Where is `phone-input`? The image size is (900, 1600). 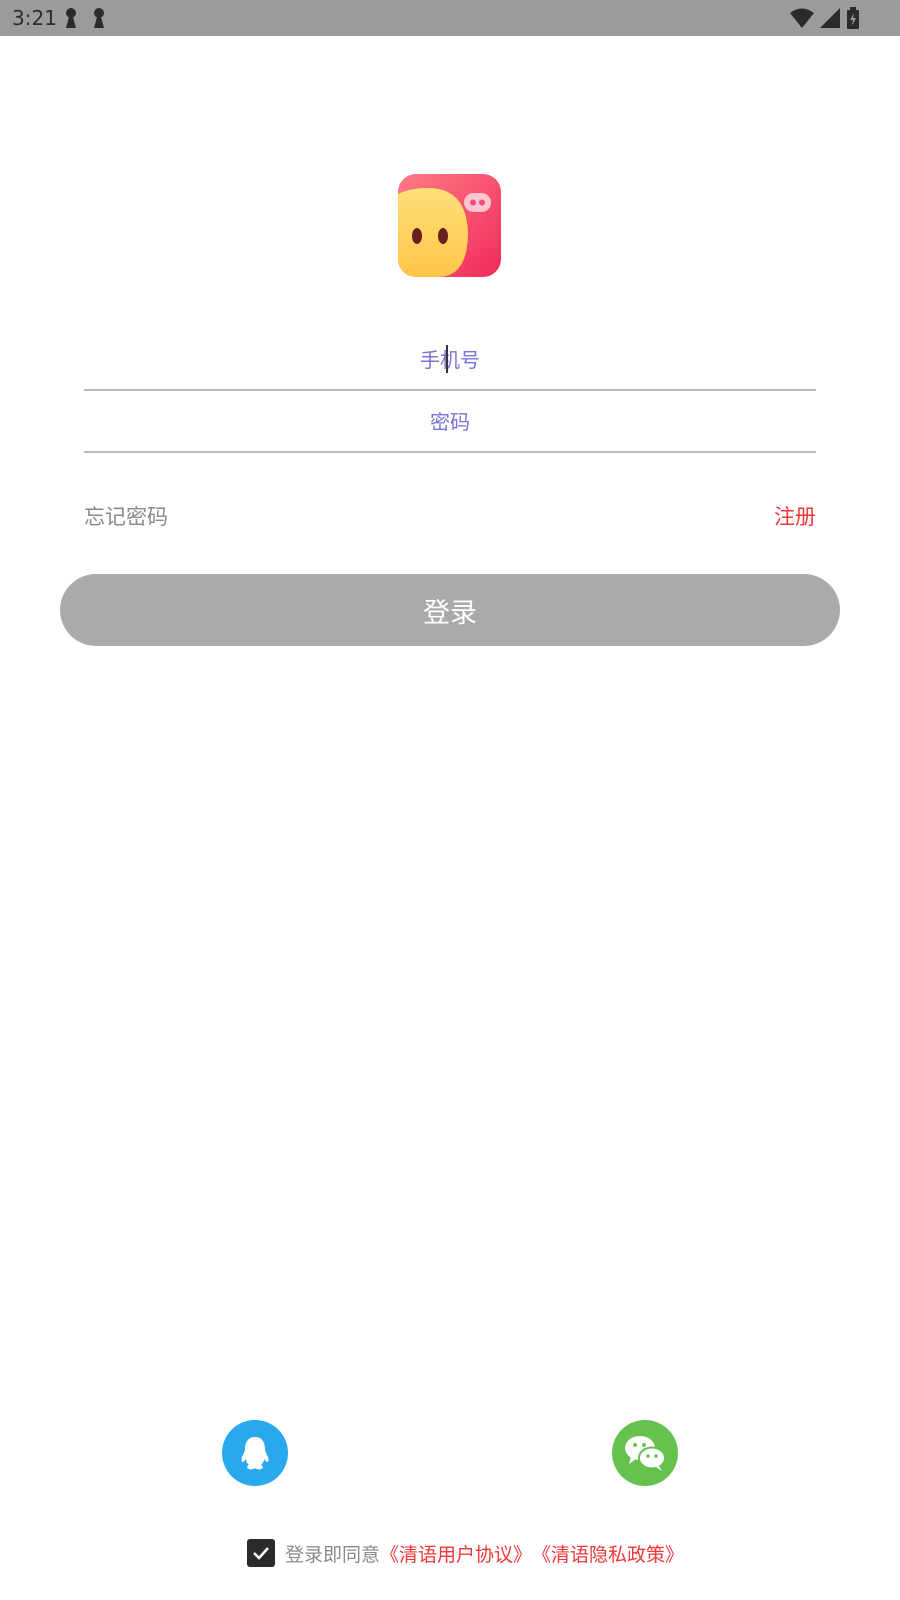 phone-input is located at coordinates (450, 361).